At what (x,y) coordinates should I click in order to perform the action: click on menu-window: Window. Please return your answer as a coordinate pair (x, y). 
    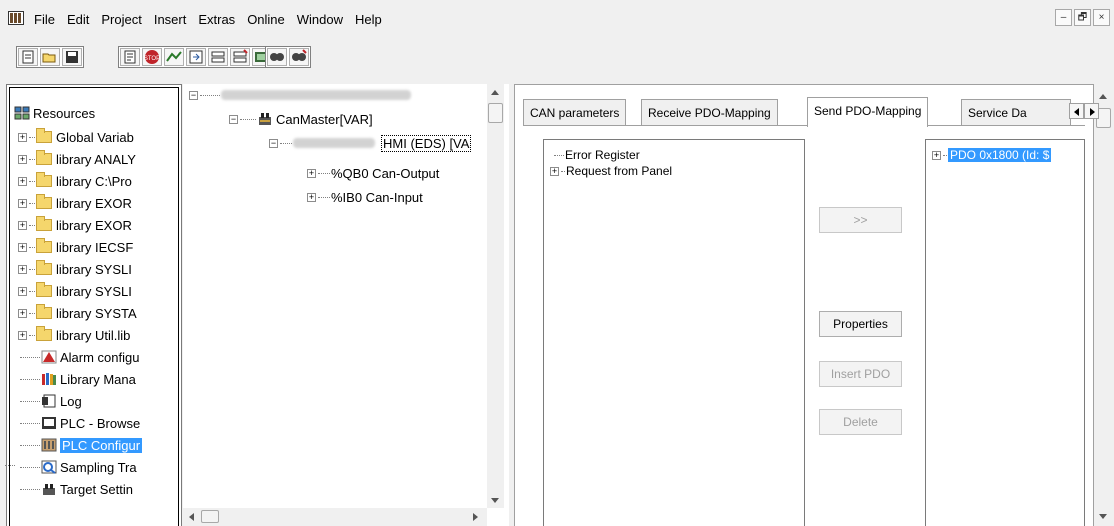
    Looking at the image, I should click on (320, 19).